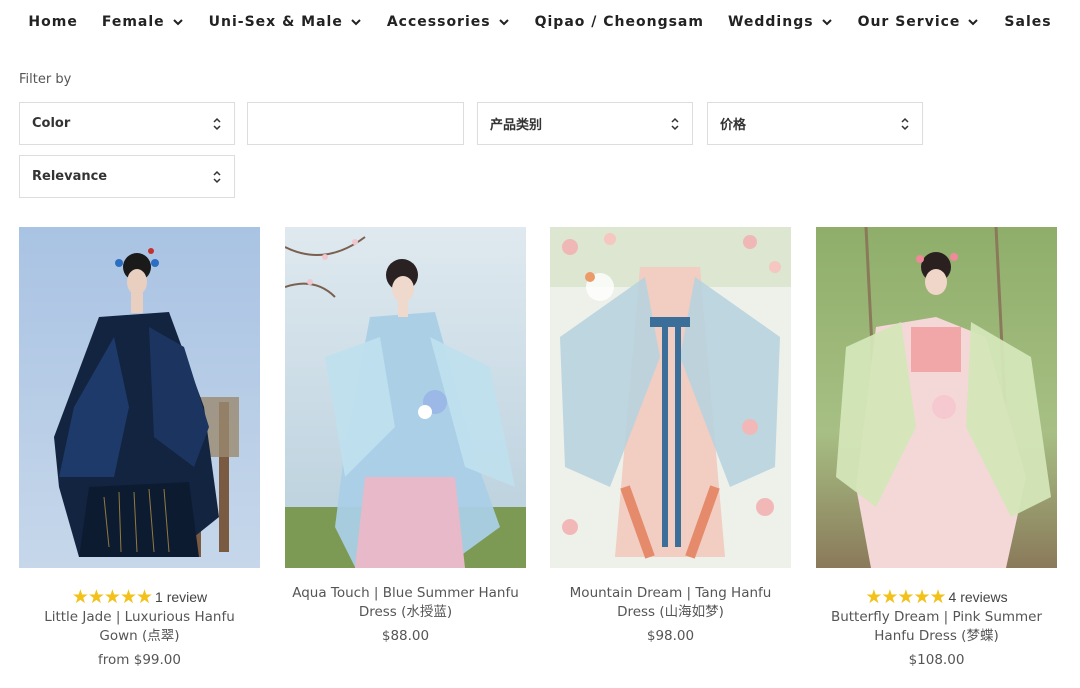 The height and width of the screenshot is (688, 1080). What do you see at coordinates (770, 22) in the screenshot?
I see `nav-weddings-label: Weddings` at bounding box center [770, 22].